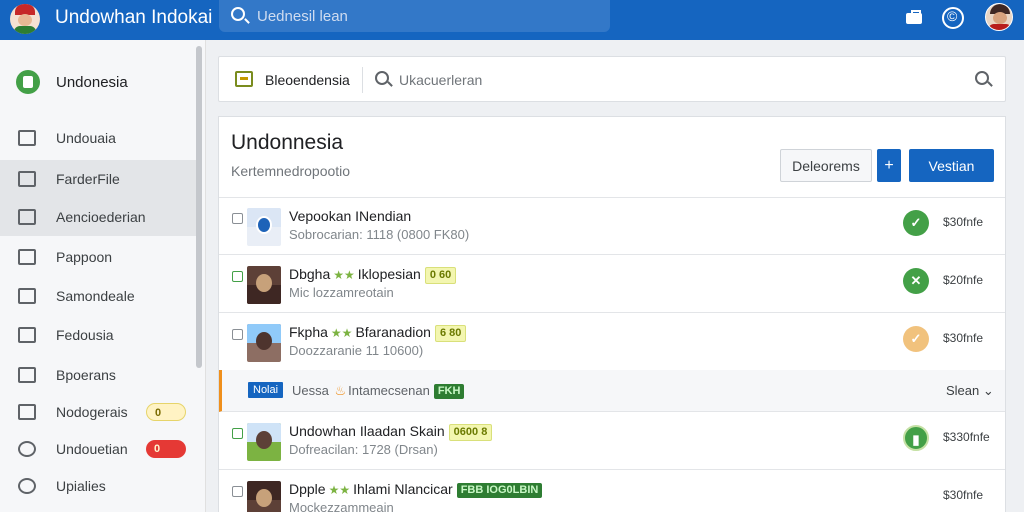  I want to click on secondary-button: Deleorems, so click(826, 165).